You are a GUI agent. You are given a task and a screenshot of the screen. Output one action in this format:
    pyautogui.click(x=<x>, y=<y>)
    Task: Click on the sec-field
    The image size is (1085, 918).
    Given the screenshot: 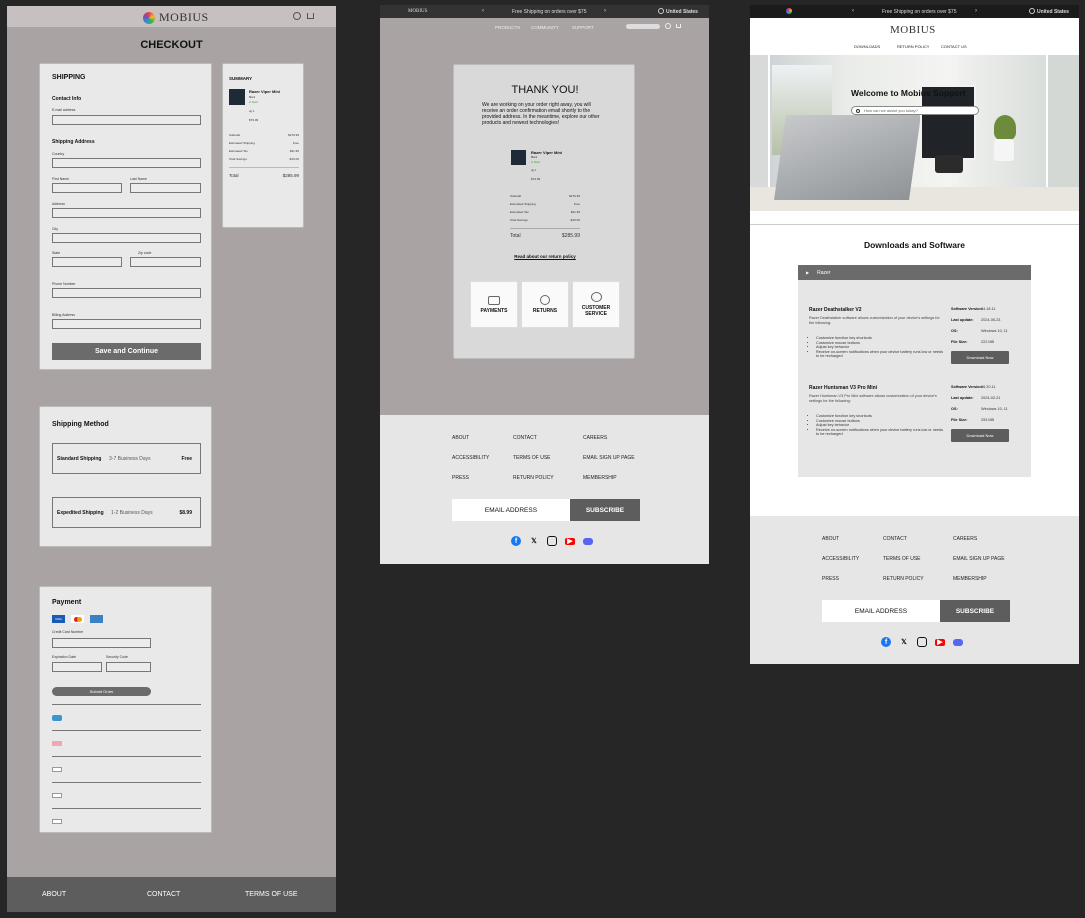 What is the action you would take?
    pyautogui.click(x=128, y=667)
    